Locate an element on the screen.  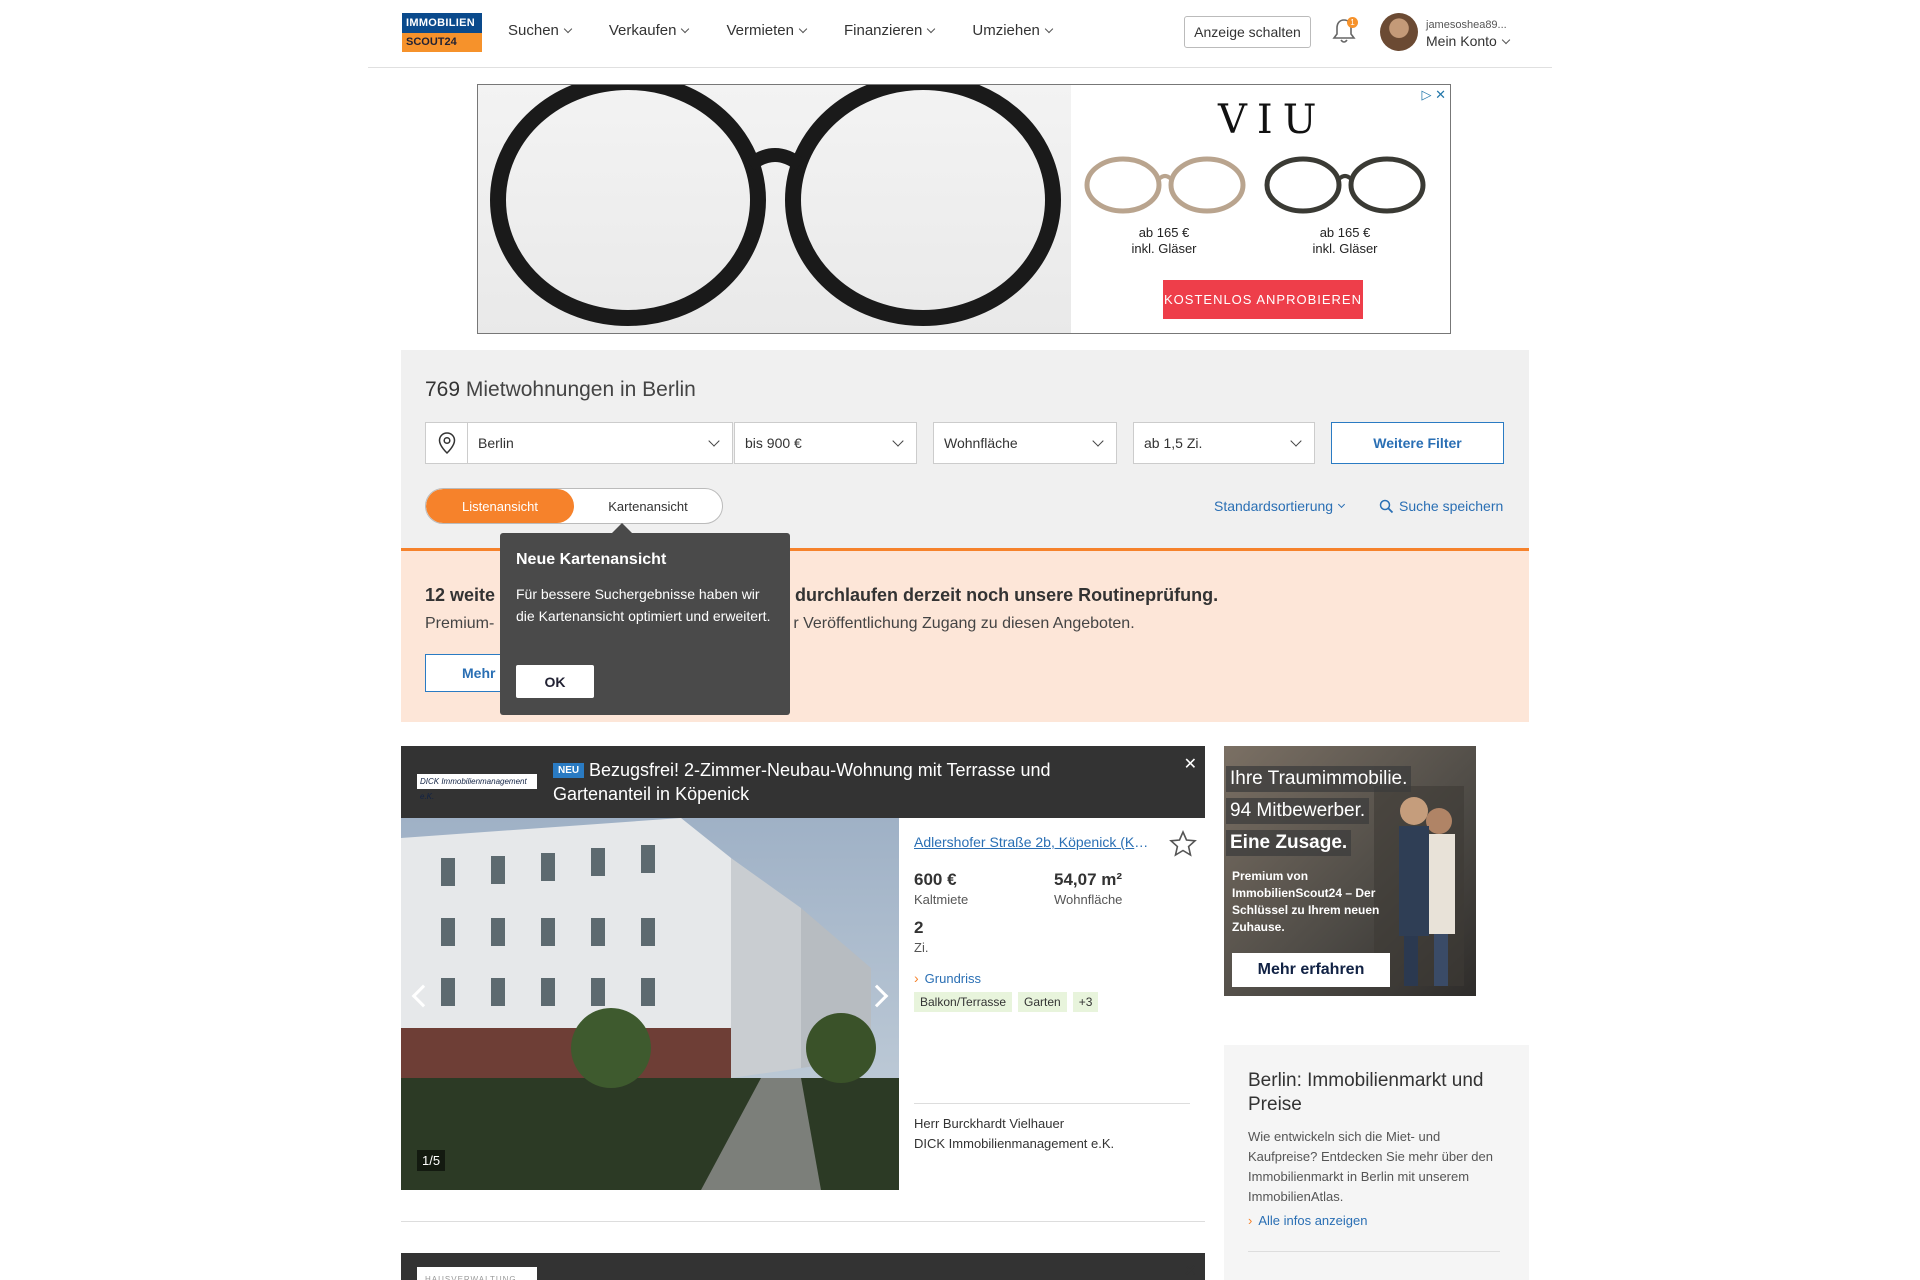
search-icon is located at coordinates (1386, 506).